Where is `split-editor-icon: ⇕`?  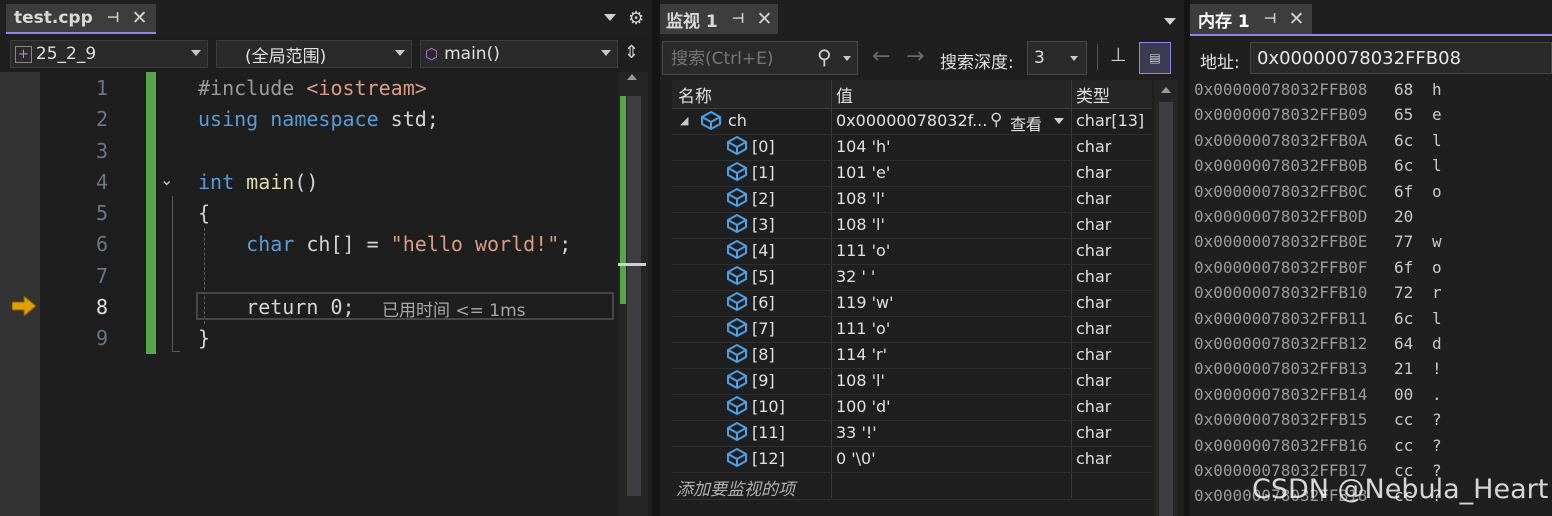
split-editor-icon: ⇕ is located at coordinates (631, 52).